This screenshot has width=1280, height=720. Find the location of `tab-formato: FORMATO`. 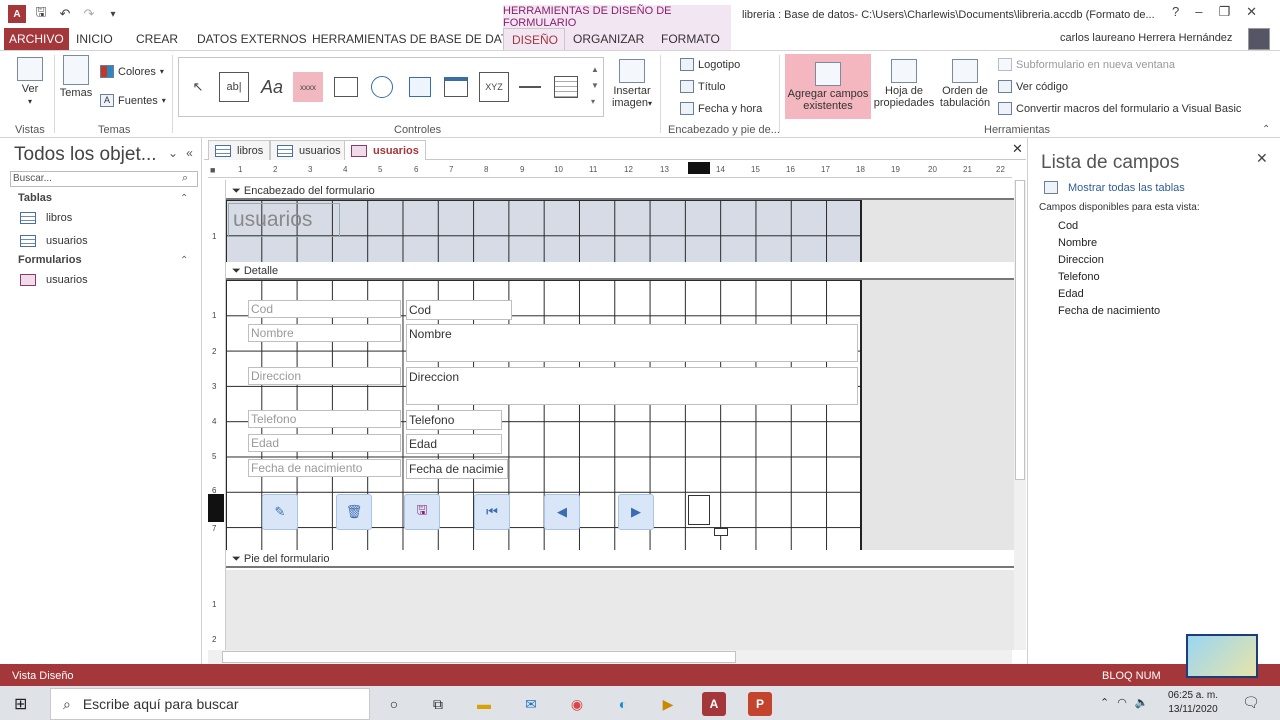

tab-formato: FORMATO is located at coordinates (692, 39).